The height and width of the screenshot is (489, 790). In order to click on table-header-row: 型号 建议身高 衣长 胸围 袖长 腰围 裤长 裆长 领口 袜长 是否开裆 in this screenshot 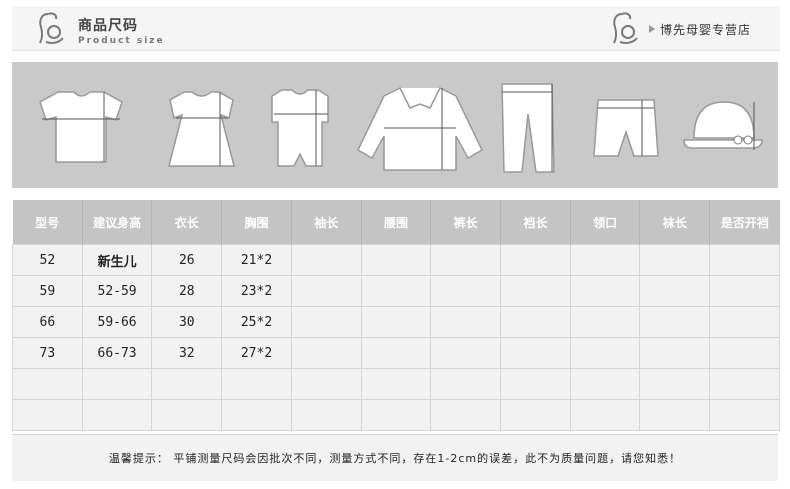, I will do `click(396, 222)`.